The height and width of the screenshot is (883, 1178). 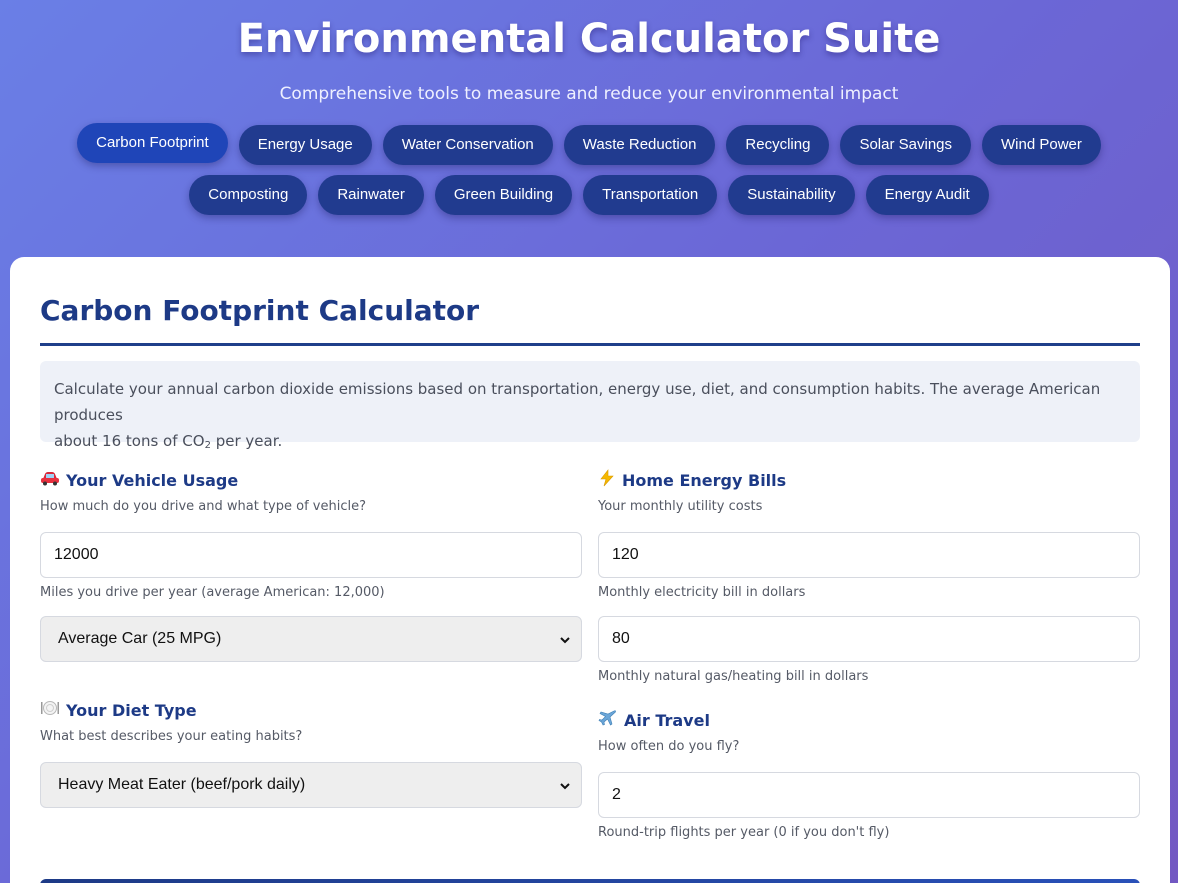 I want to click on plate-icon, so click(x=50, y=711).